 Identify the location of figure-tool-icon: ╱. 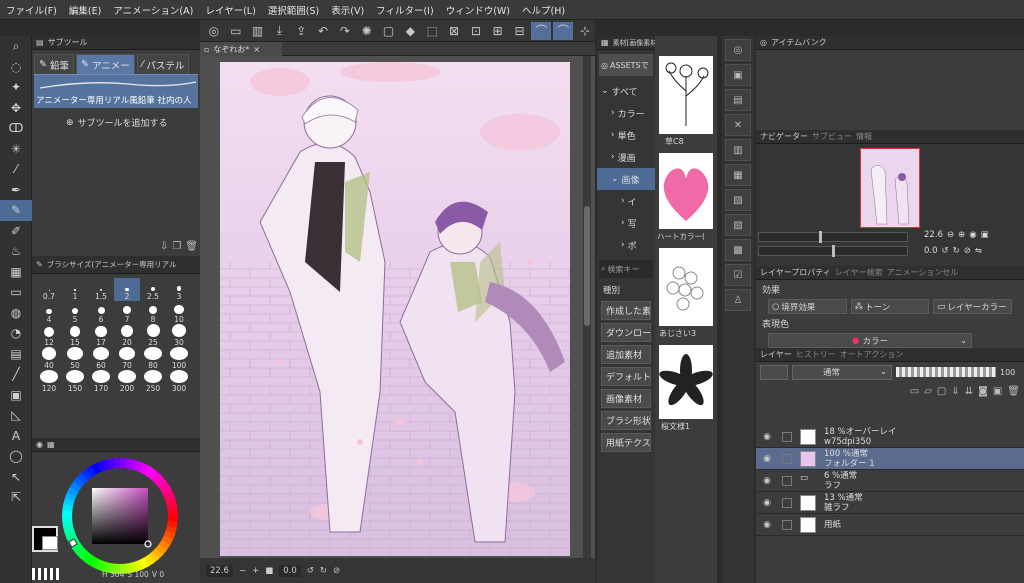
(16, 374).